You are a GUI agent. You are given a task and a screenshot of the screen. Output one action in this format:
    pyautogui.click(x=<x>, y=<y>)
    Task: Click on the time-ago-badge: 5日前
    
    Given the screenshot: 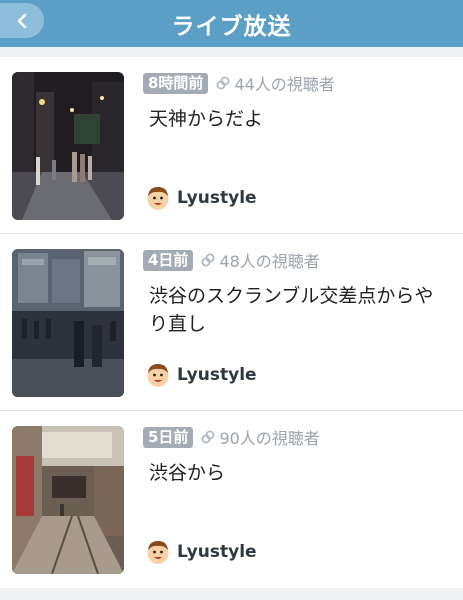 What is the action you would take?
    pyautogui.click(x=168, y=437)
    